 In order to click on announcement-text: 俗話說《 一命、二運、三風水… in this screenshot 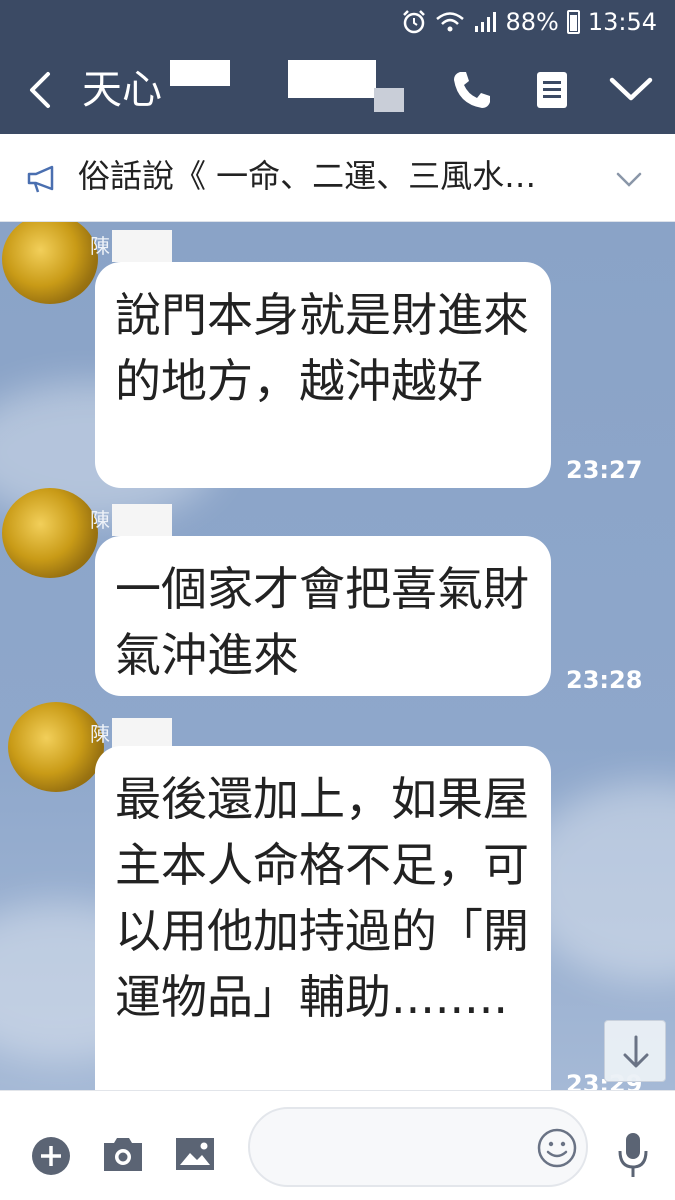, I will do `click(307, 176)`.